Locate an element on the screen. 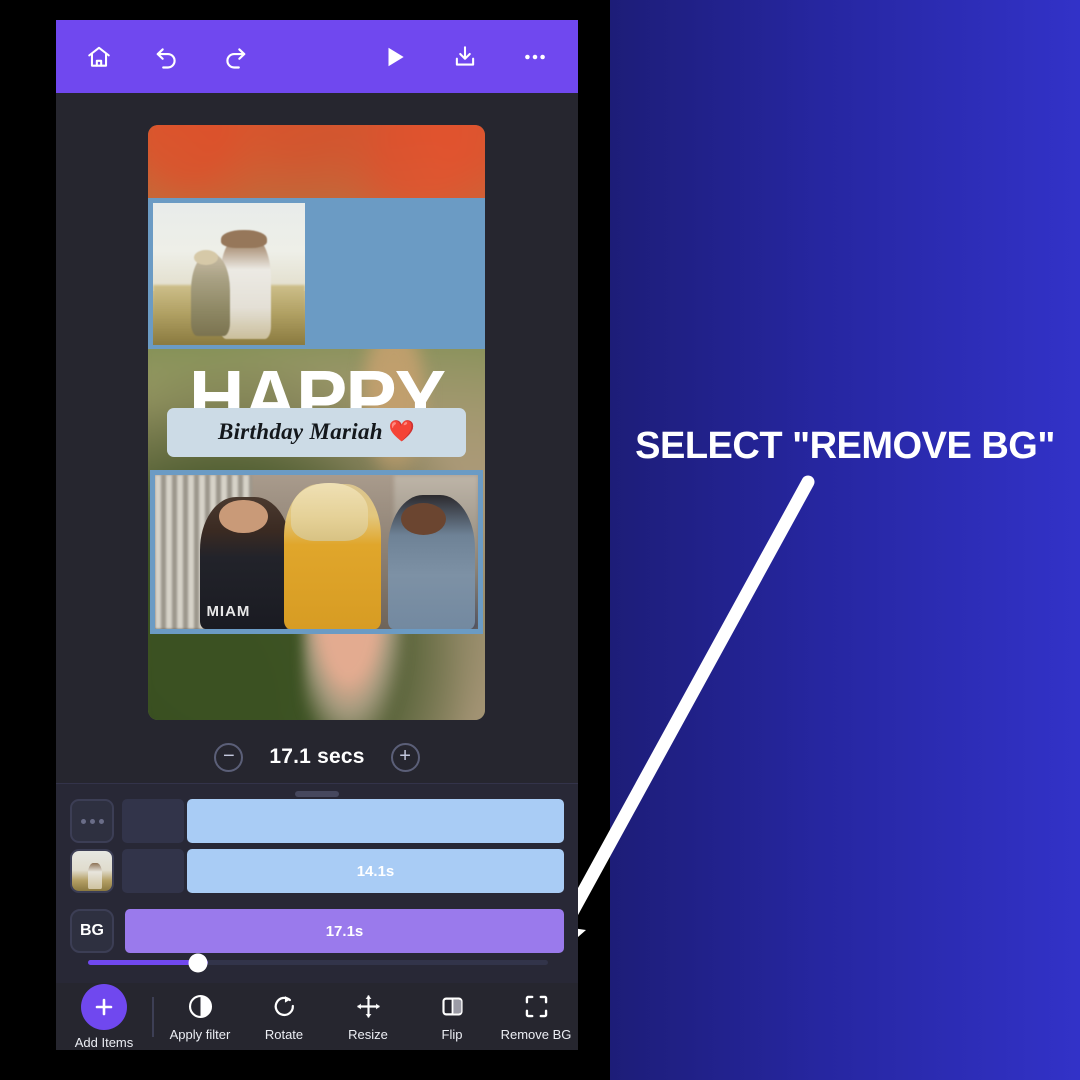  remove-bg-button: Remove BG is located at coordinates (536, 1017).